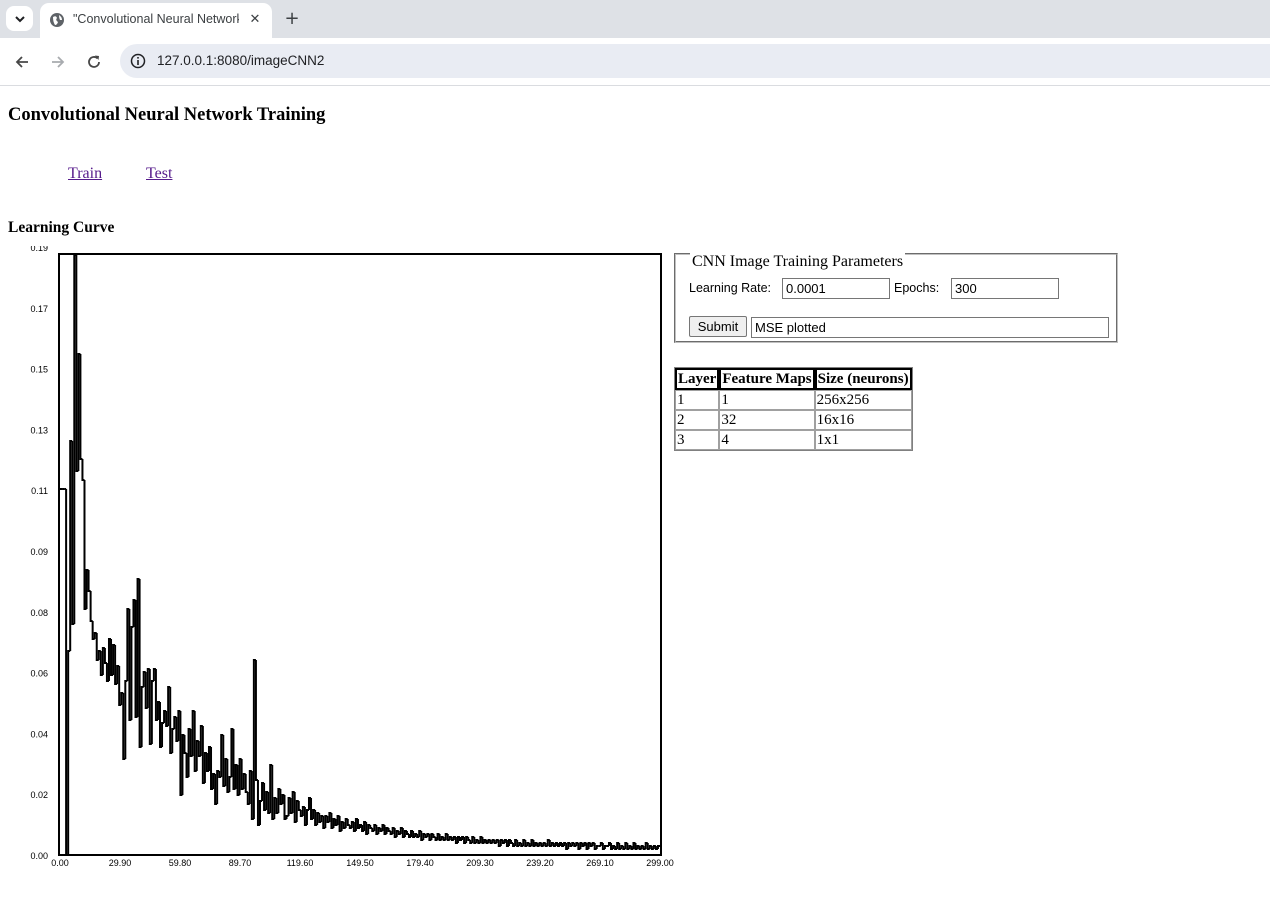 The width and height of the screenshot is (1270, 913). Describe the element at coordinates (39, 430) in the screenshot. I see `y-tick-label: 0.13` at that location.